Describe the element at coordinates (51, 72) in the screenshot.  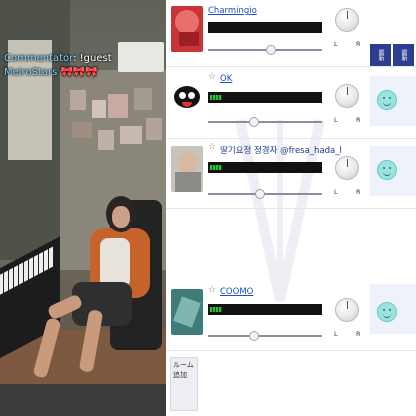
I see `chat-line: MeiroStars 🎀🎀🎀` at that location.